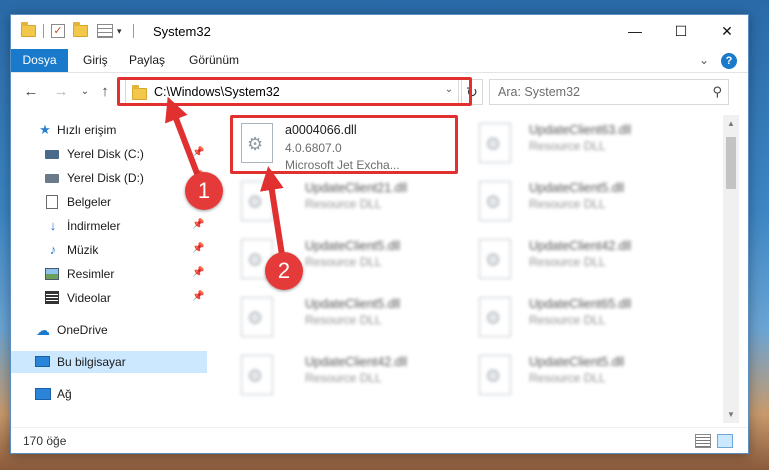 The image size is (769, 470). Describe the element at coordinates (64, 394) in the screenshot. I see `sidebar-item-label: Ağ` at that location.